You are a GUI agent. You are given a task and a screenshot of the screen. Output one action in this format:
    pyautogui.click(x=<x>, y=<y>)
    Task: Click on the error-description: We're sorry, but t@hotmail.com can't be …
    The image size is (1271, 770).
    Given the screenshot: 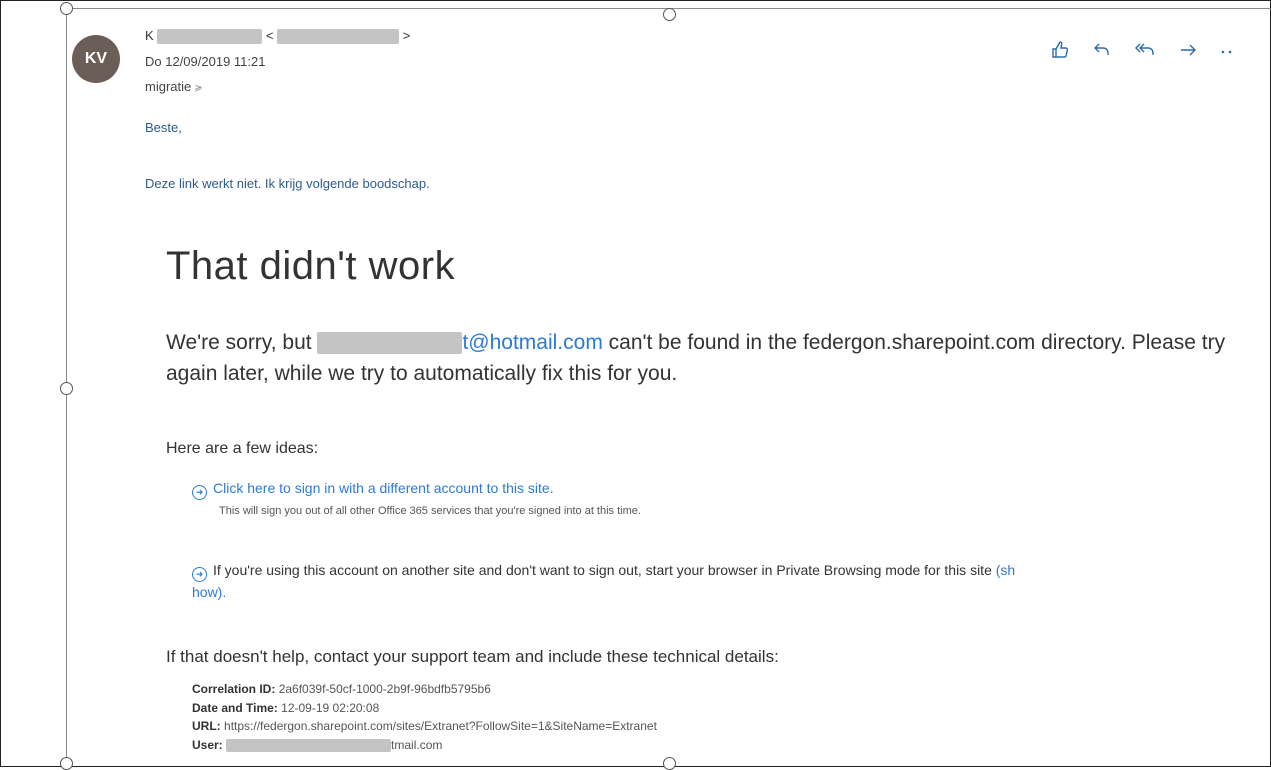 What is the action you would take?
    pyautogui.click(x=711, y=358)
    